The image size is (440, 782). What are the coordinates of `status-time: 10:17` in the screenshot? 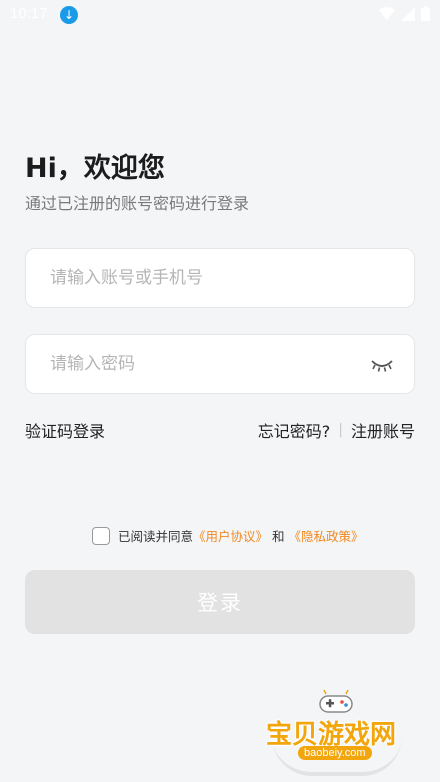 It's located at (29, 13).